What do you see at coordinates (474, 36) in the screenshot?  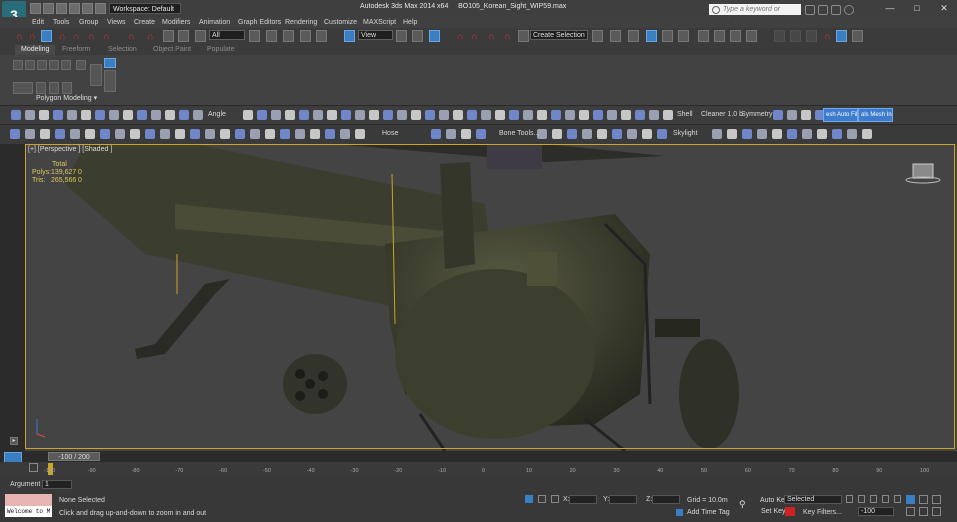 I see `angle-snap-toggle-icon: ∩` at bounding box center [474, 36].